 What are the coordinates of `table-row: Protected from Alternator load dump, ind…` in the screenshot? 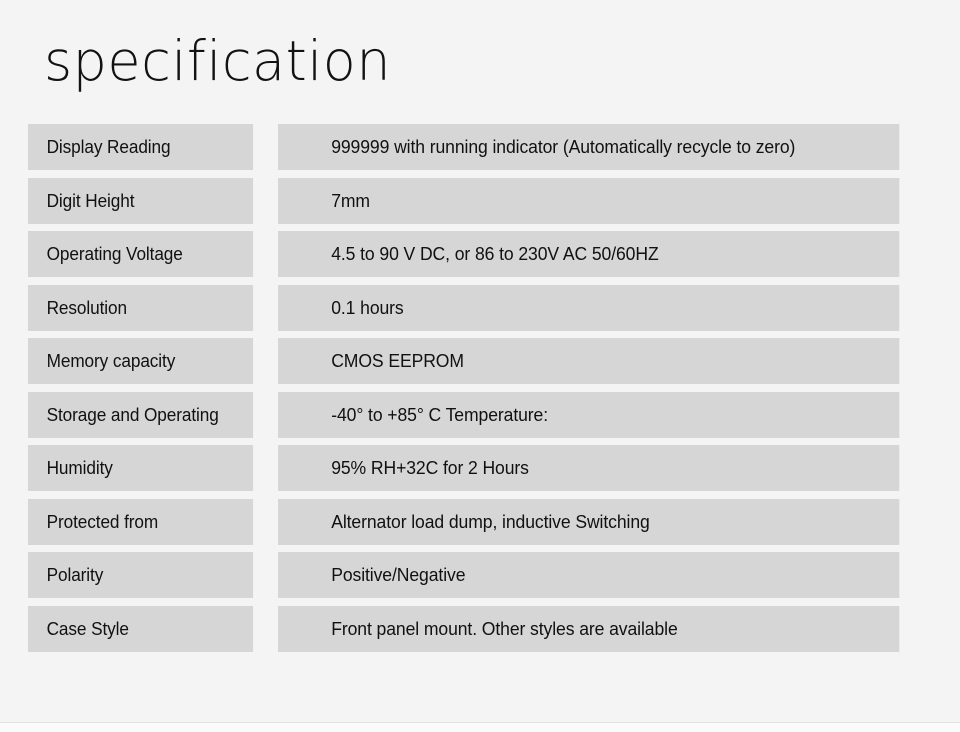 It's located at (480, 521).